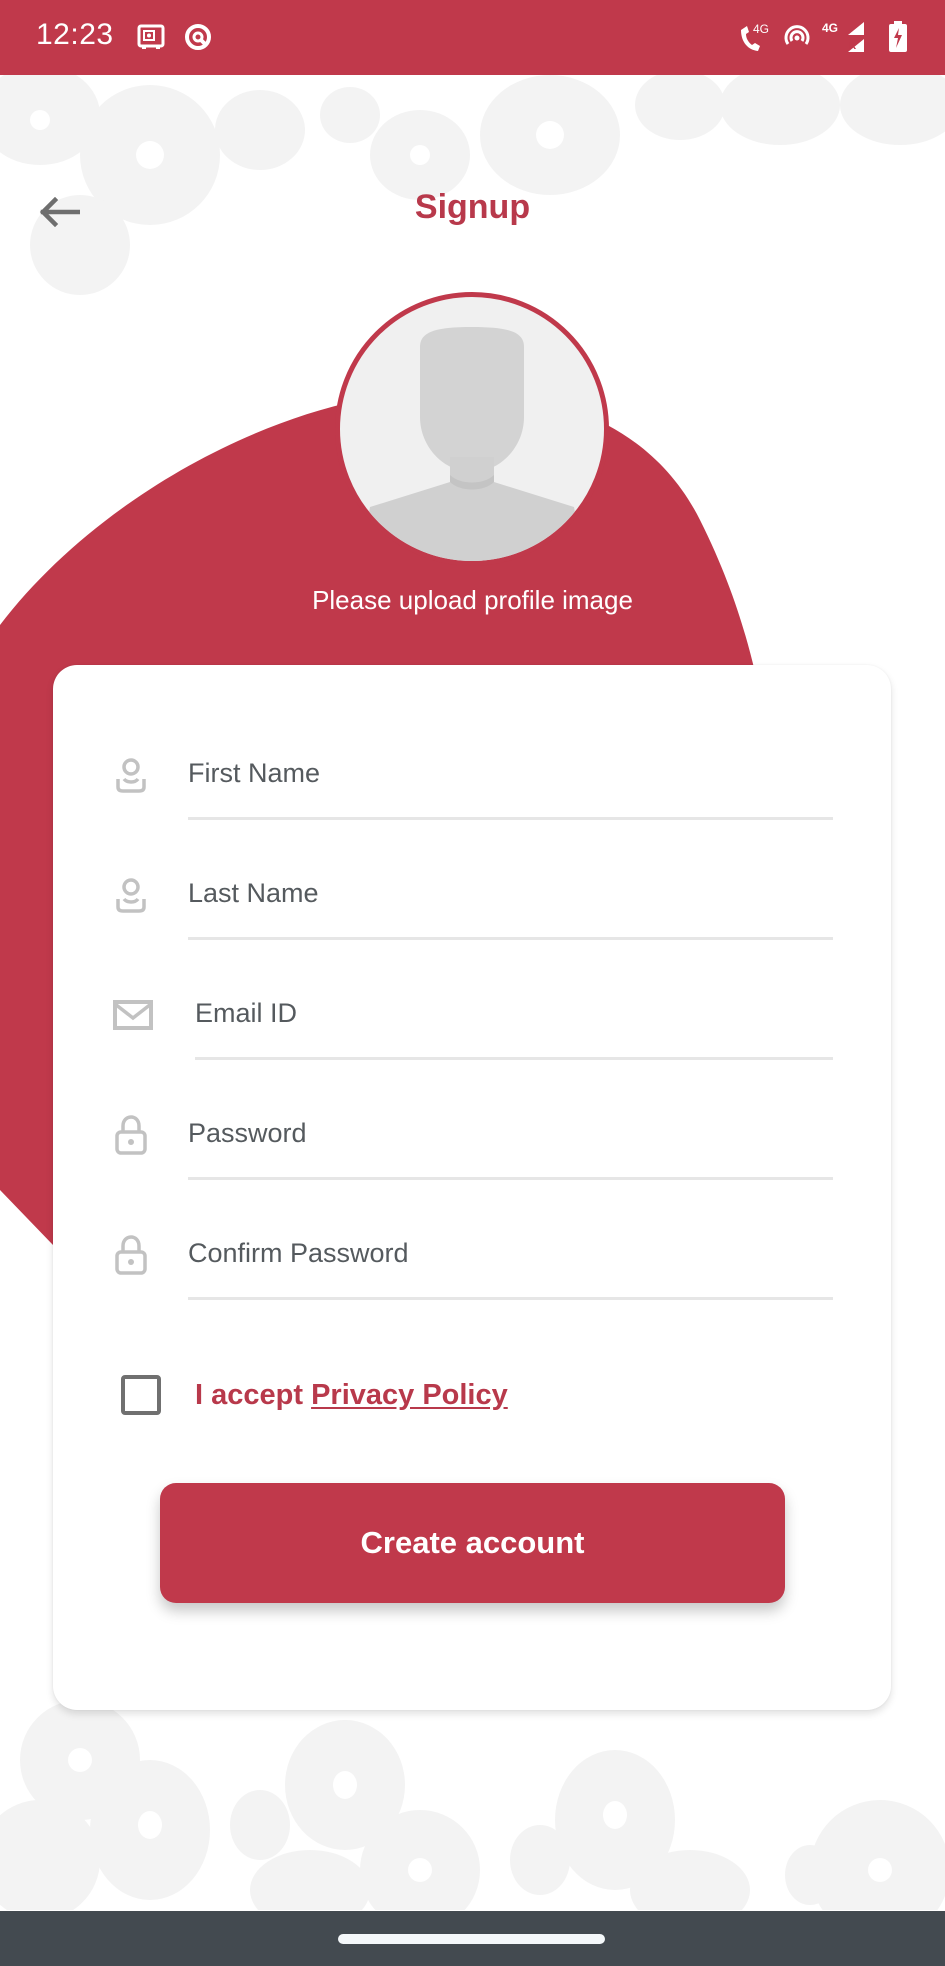  What do you see at coordinates (754, 37) in the screenshot?
I see `volte-call-icon: 4G` at bounding box center [754, 37].